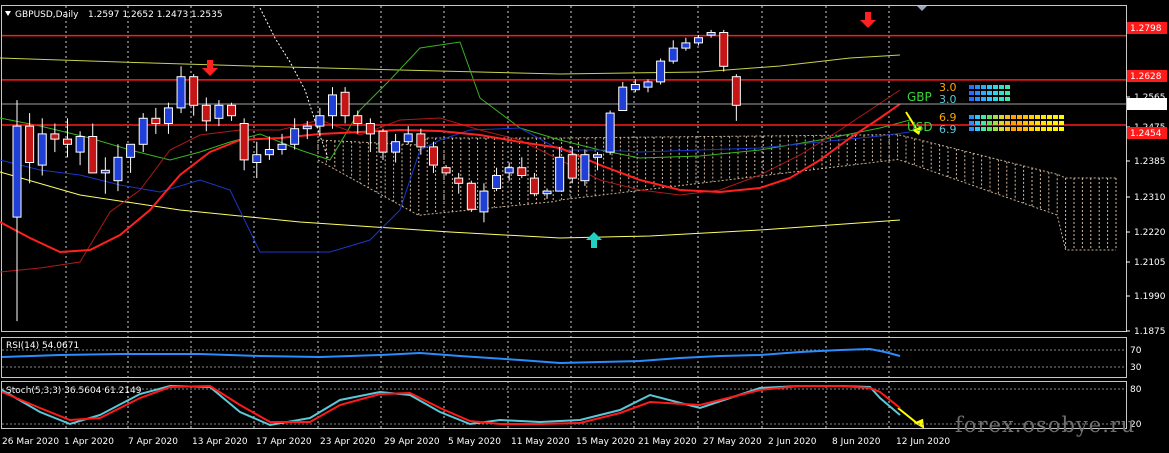 The width and height of the screenshot is (1169, 453). I want to click on price-badge-label: 1.2454, so click(1146, 134).